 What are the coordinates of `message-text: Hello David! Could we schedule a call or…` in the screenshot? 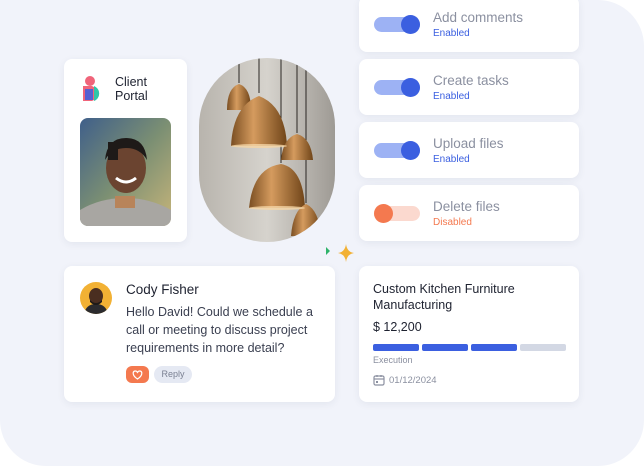 It's located at (219, 330).